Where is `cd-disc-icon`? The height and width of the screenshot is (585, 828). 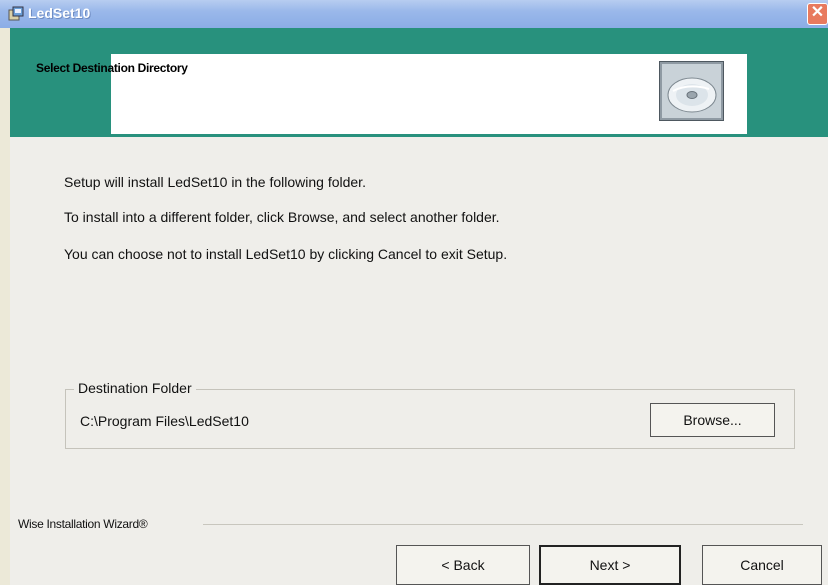
cd-disc-icon is located at coordinates (691, 91).